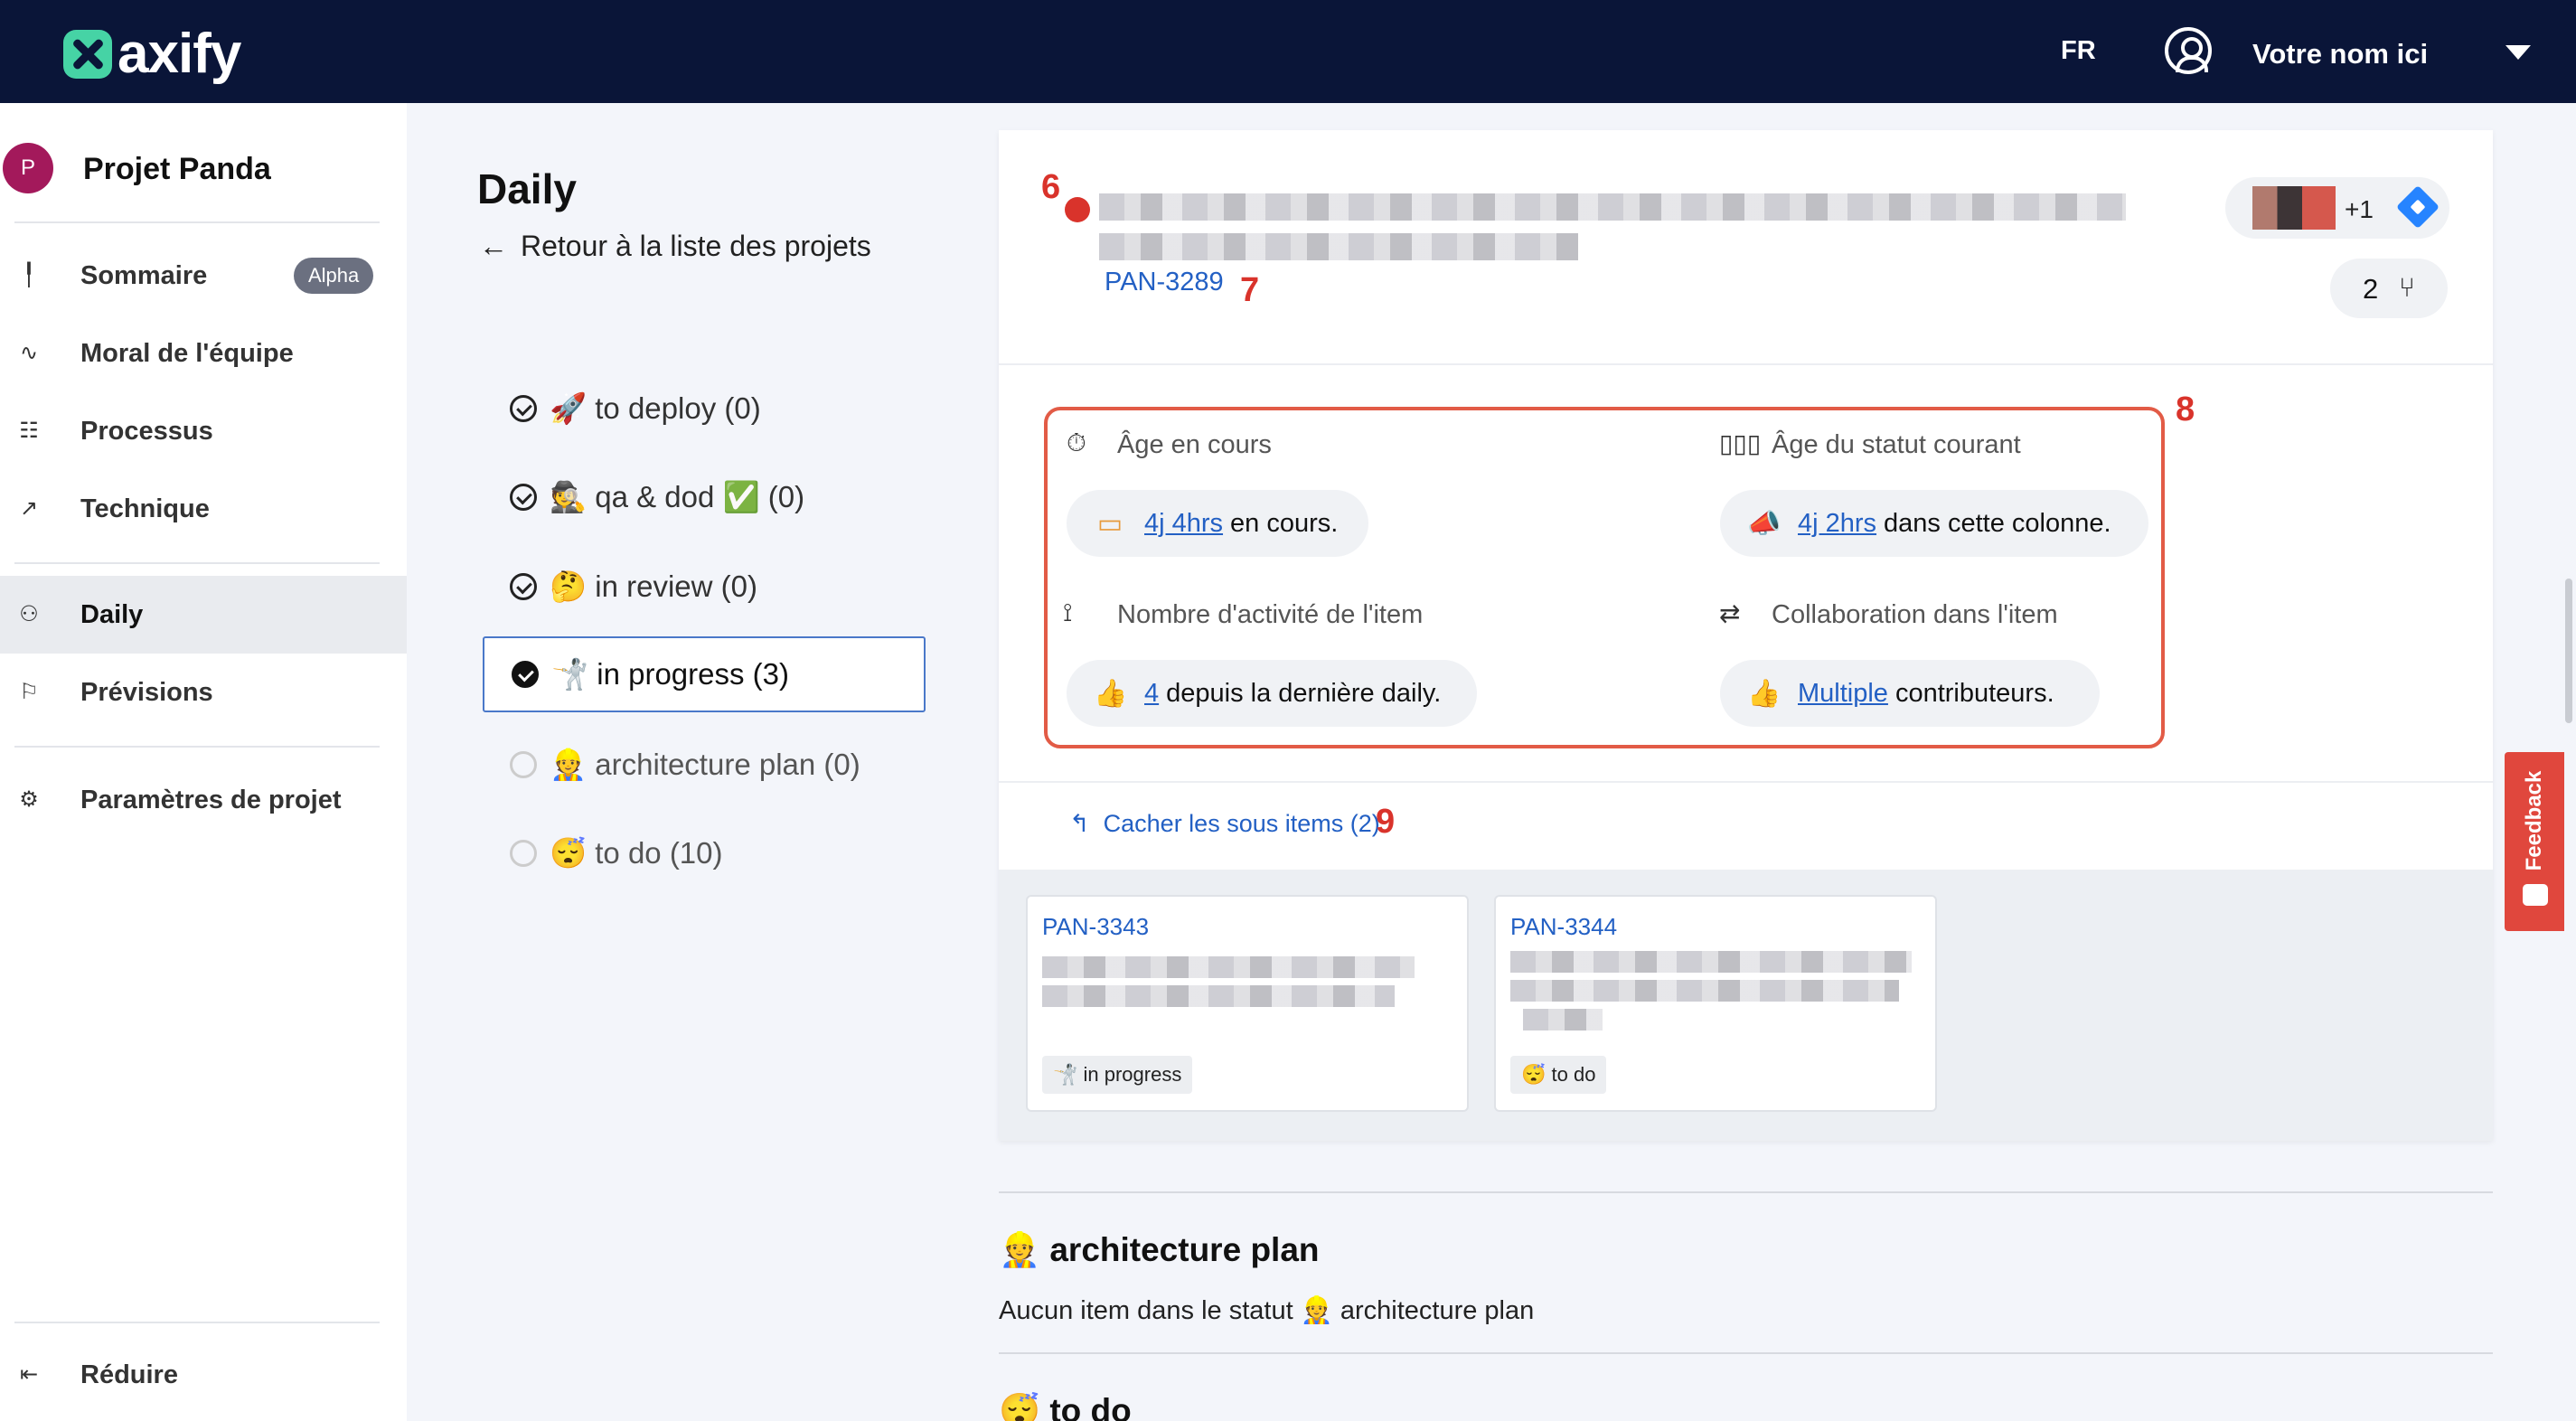  Describe the element at coordinates (1915, 614) in the screenshot. I see `collab-label: Collaboration dans l'item` at that location.